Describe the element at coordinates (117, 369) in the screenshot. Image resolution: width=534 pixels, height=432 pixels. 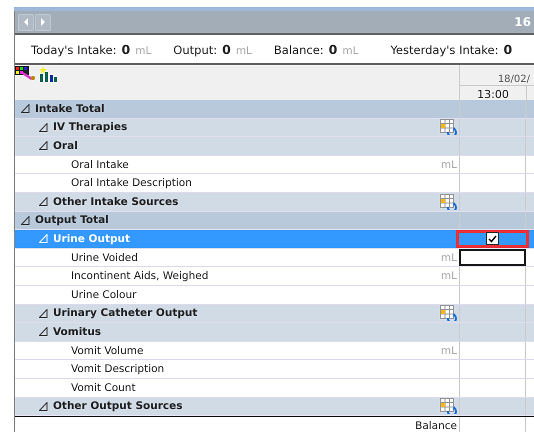
I see `row-label: Vomit Description` at that location.